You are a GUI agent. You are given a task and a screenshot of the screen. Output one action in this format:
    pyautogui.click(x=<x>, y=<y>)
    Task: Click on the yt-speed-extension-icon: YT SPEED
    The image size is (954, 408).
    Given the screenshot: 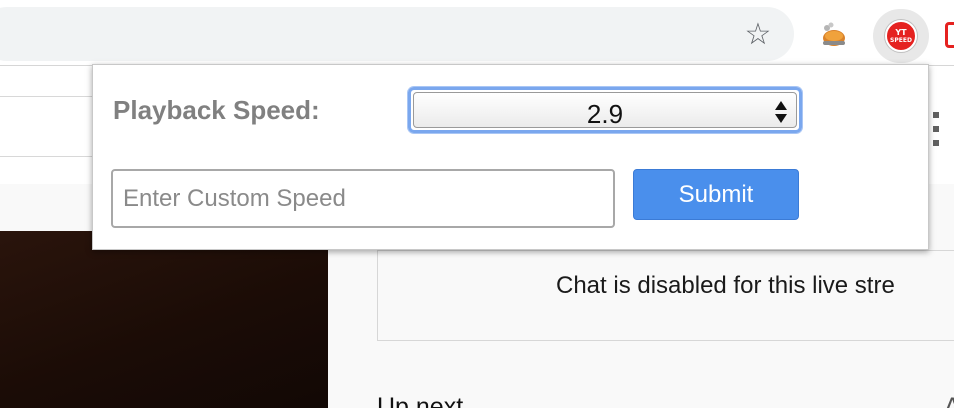 What is the action you would take?
    pyautogui.click(x=901, y=36)
    